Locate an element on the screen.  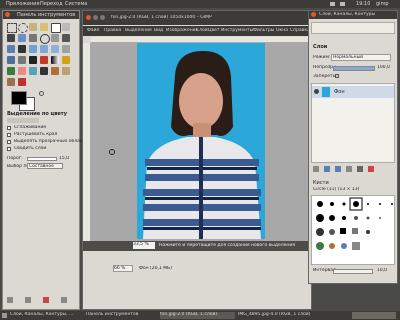
bucket-fill-tool is located at coordinates (44, 60).